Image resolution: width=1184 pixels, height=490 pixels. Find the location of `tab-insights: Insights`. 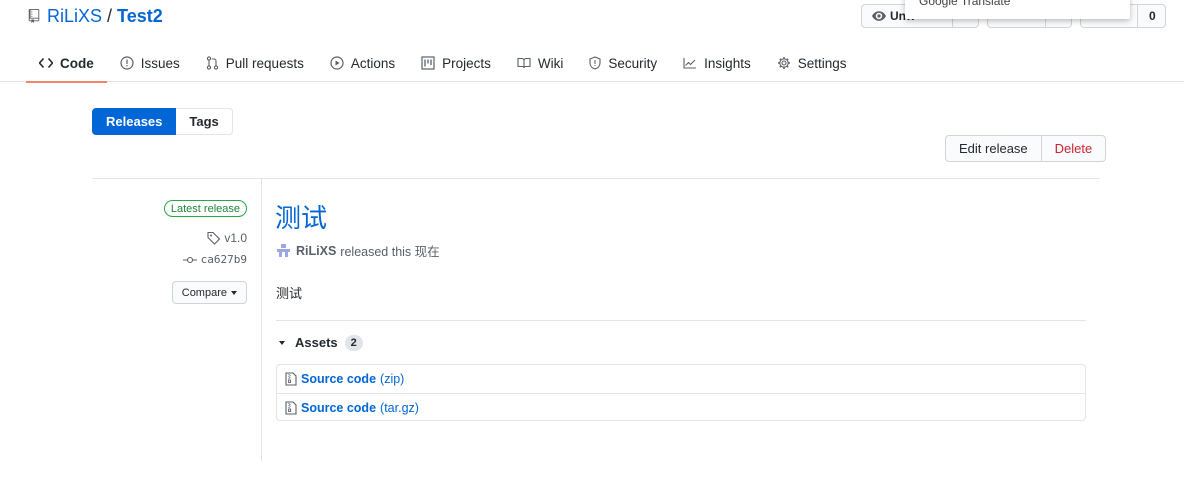

tab-insights: Insights is located at coordinates (717, 63).